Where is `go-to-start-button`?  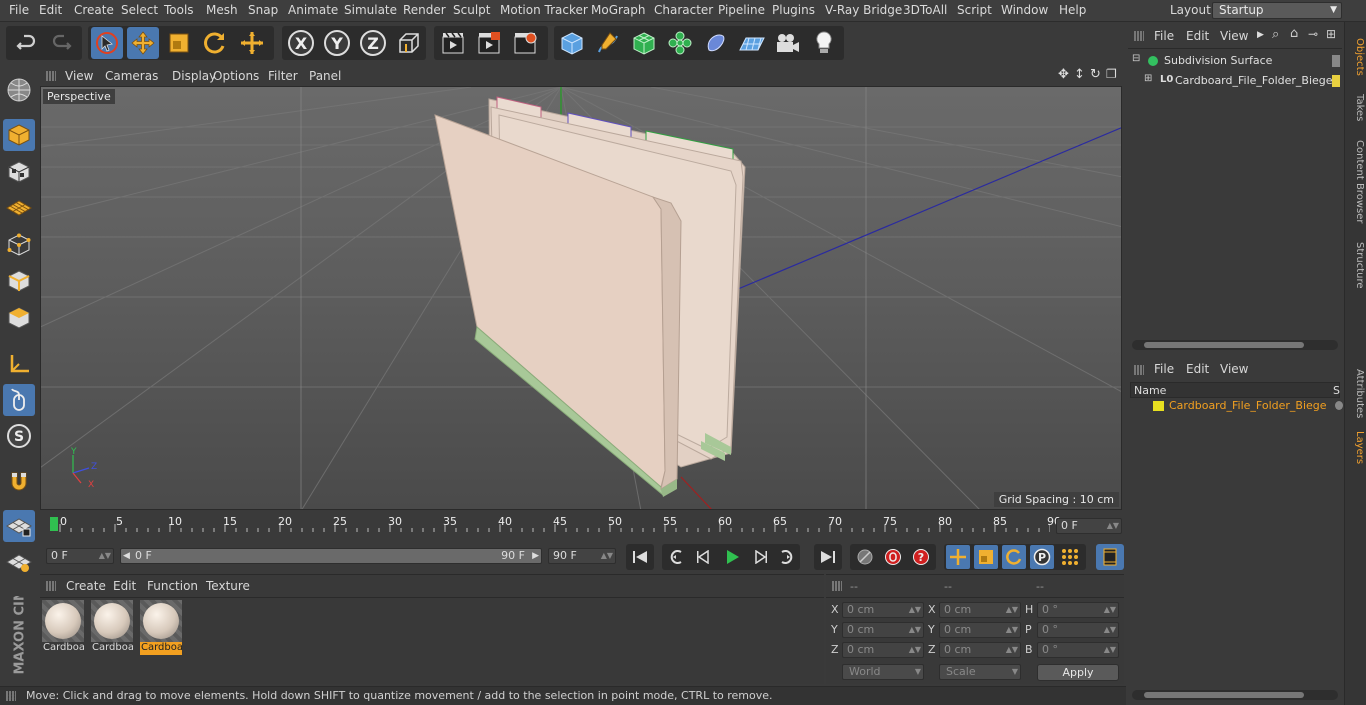 go-to-start-button is located at coordinates (640, 557).